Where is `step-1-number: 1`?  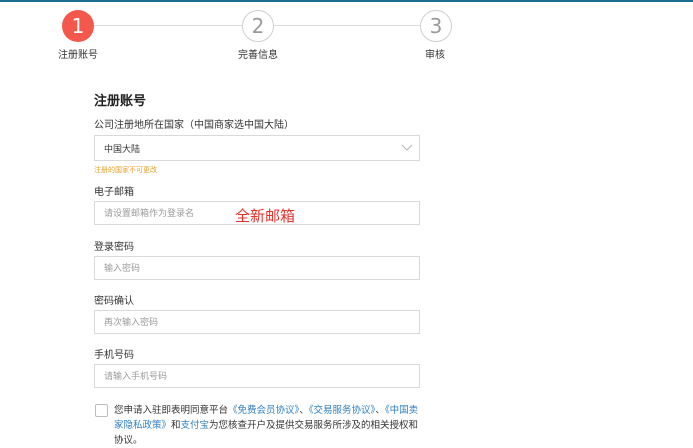
step-1-number: 1 is located at coordinates (78, 26).